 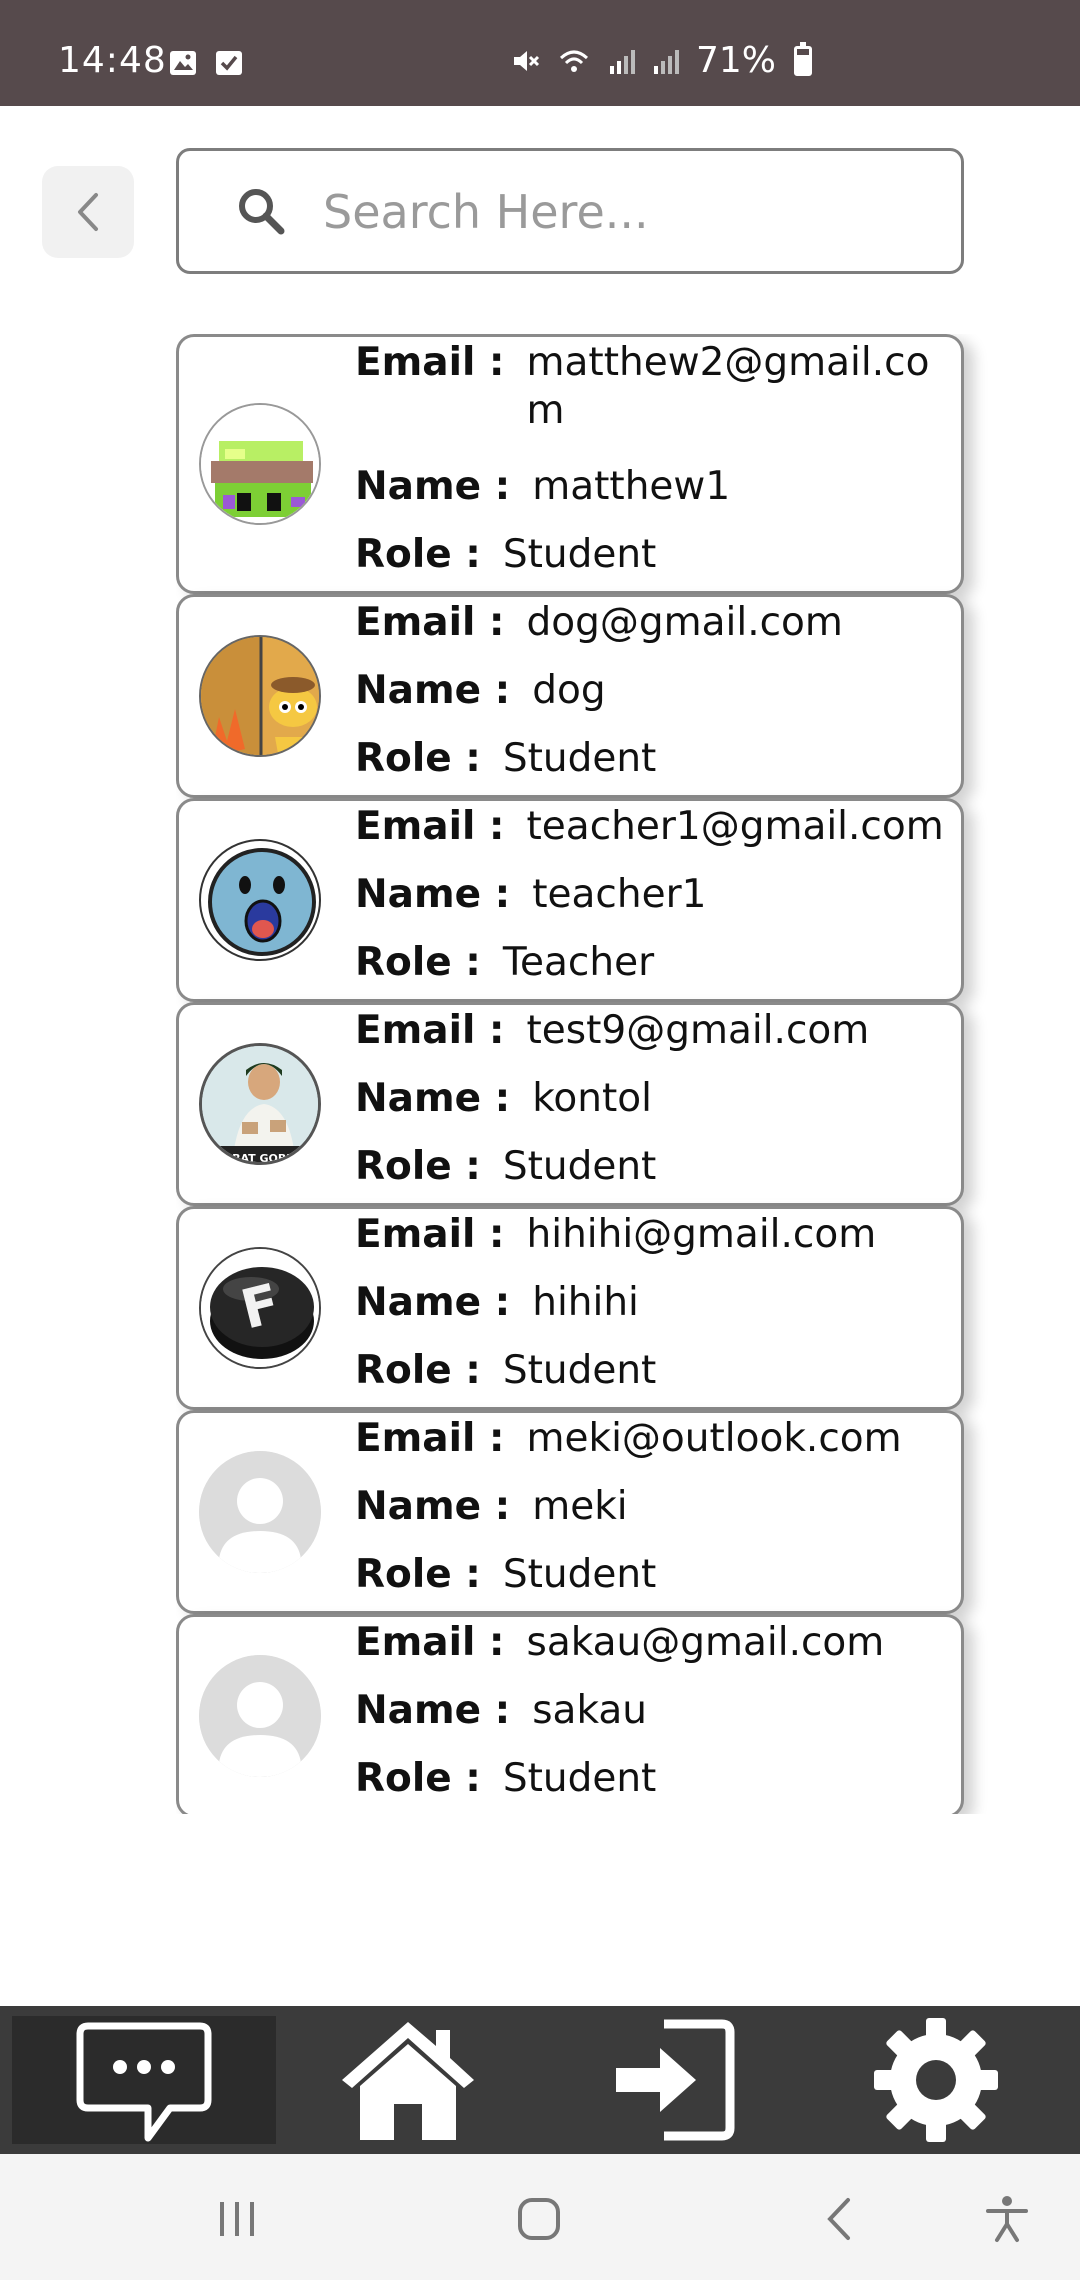 I want to click on mute-icon, so click(x=526, y=60).